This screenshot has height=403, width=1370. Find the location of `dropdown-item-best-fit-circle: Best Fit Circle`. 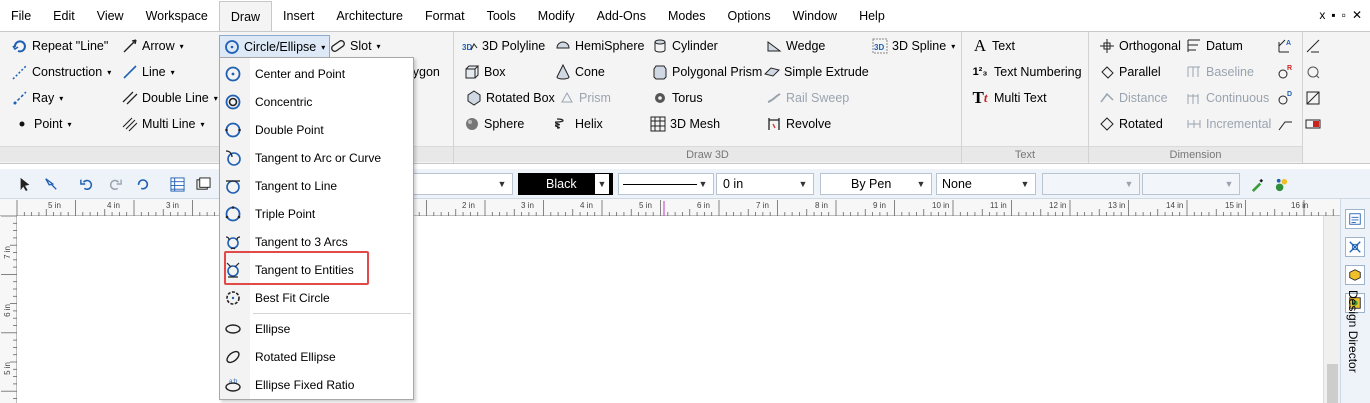

dropdown-item-best-fit-circle: Best Fit Circle is located at coordinates (316, 298).